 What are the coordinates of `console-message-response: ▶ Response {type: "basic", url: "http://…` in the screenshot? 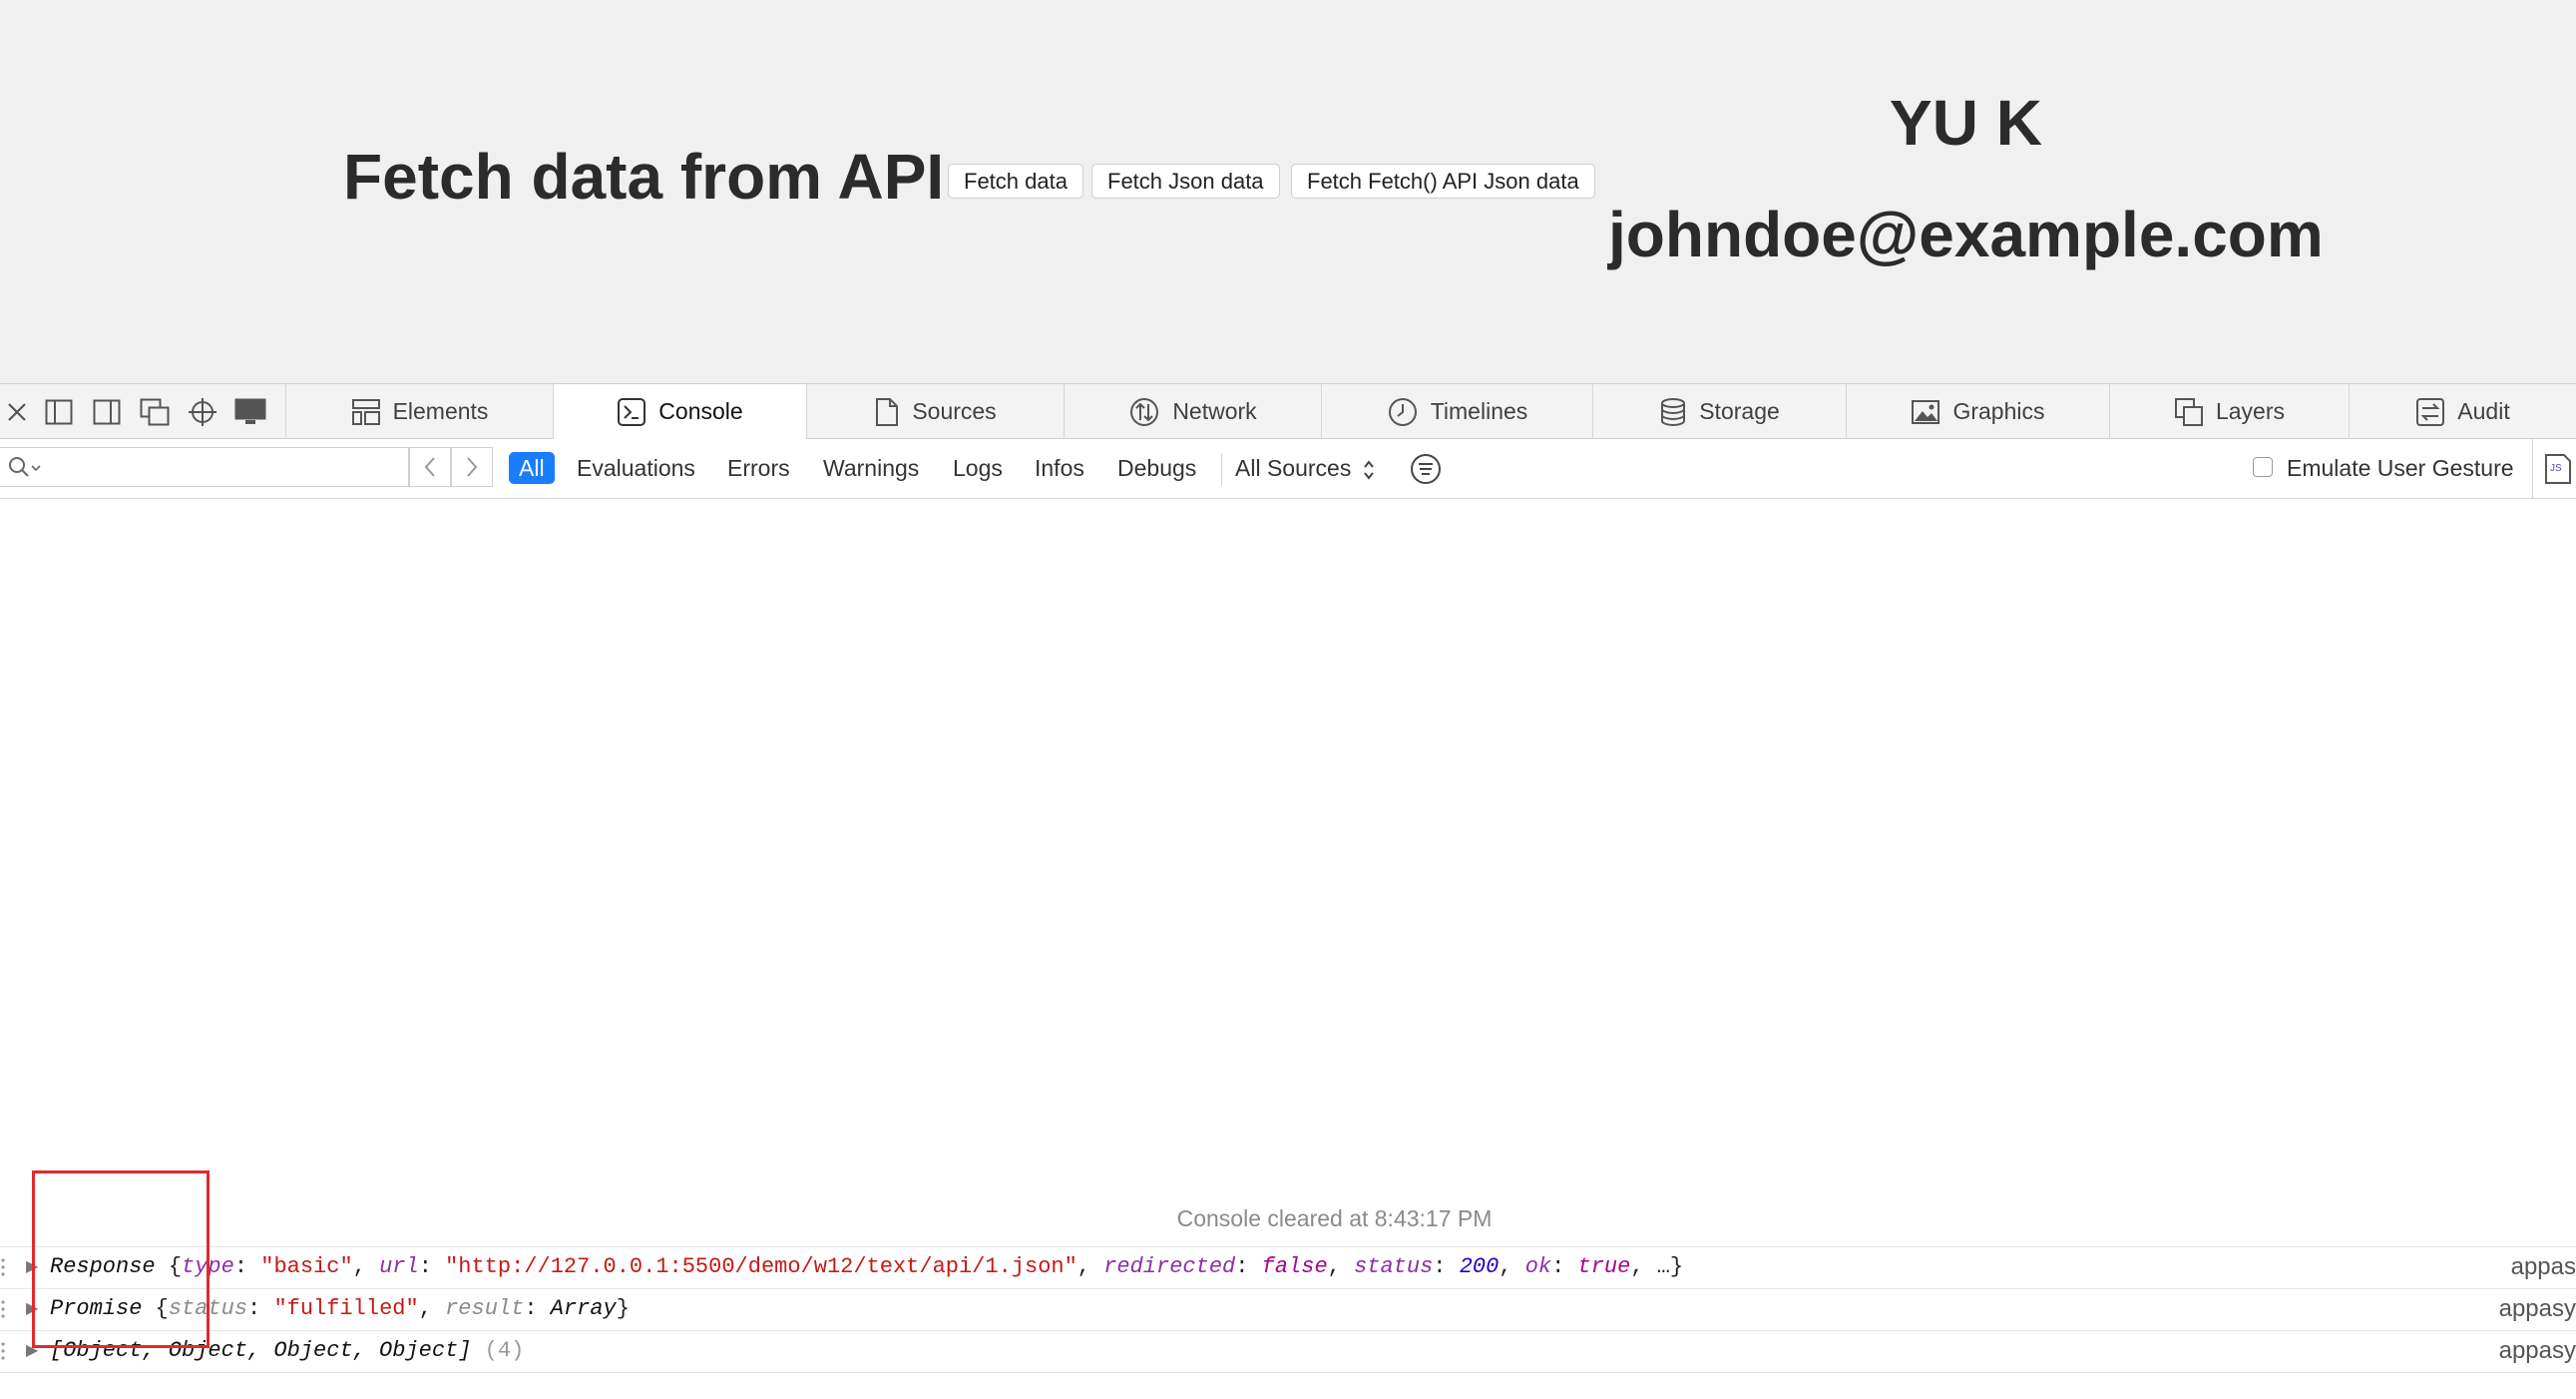 It's located at (1288, 1267).